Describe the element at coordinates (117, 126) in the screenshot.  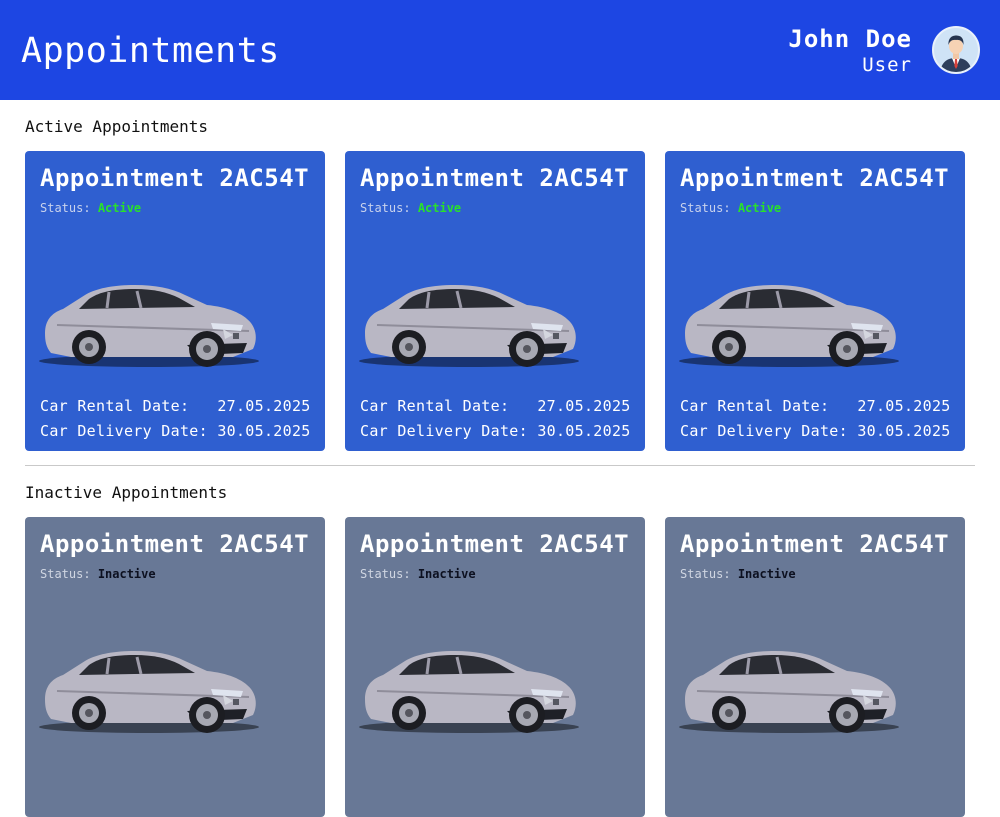
I see `active-section-title: Active Appointments` at that location.